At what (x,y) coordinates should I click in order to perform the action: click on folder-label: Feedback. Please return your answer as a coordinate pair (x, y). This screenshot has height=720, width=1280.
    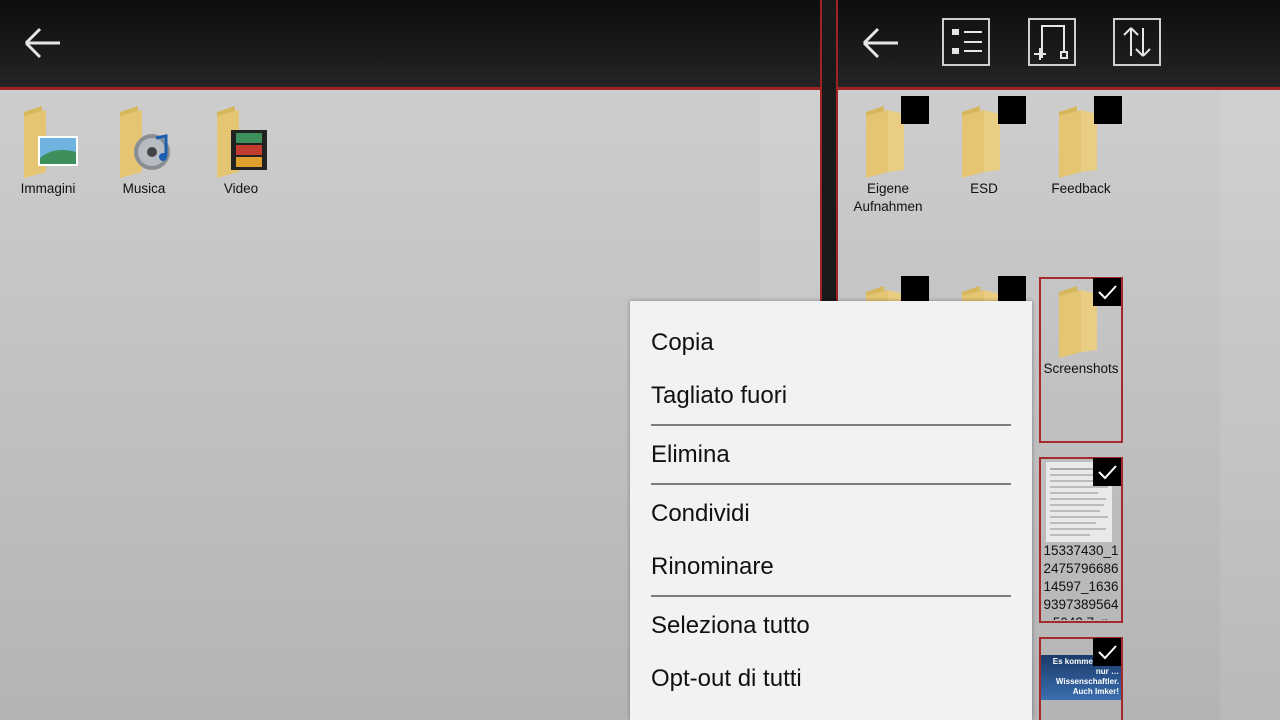
    Looking at the image, I should click on (1081, 188).